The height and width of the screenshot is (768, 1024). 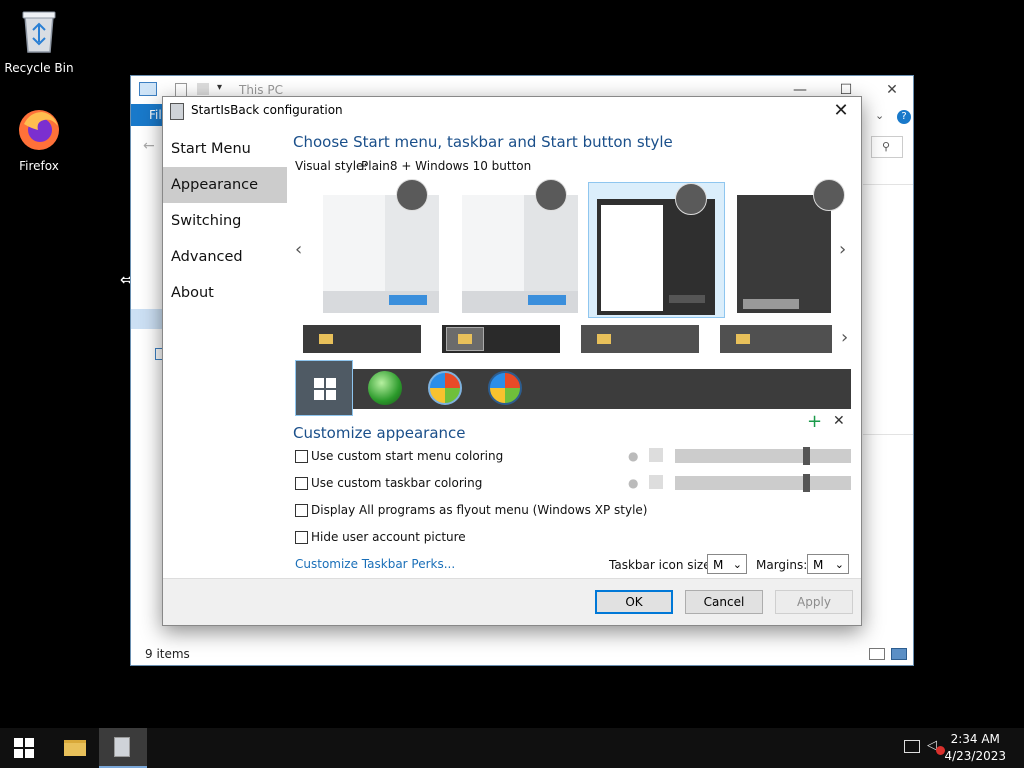 I want to click on taskbar-icon-size-value: M, so click(x=718, y=565).